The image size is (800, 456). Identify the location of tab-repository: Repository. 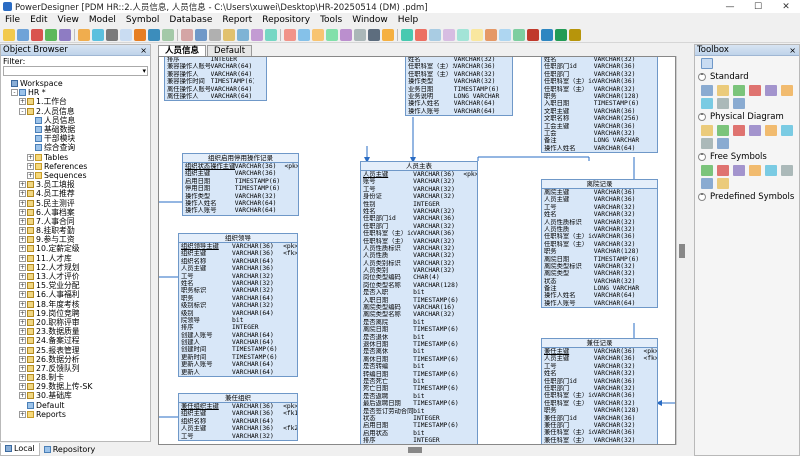
(70, 449).